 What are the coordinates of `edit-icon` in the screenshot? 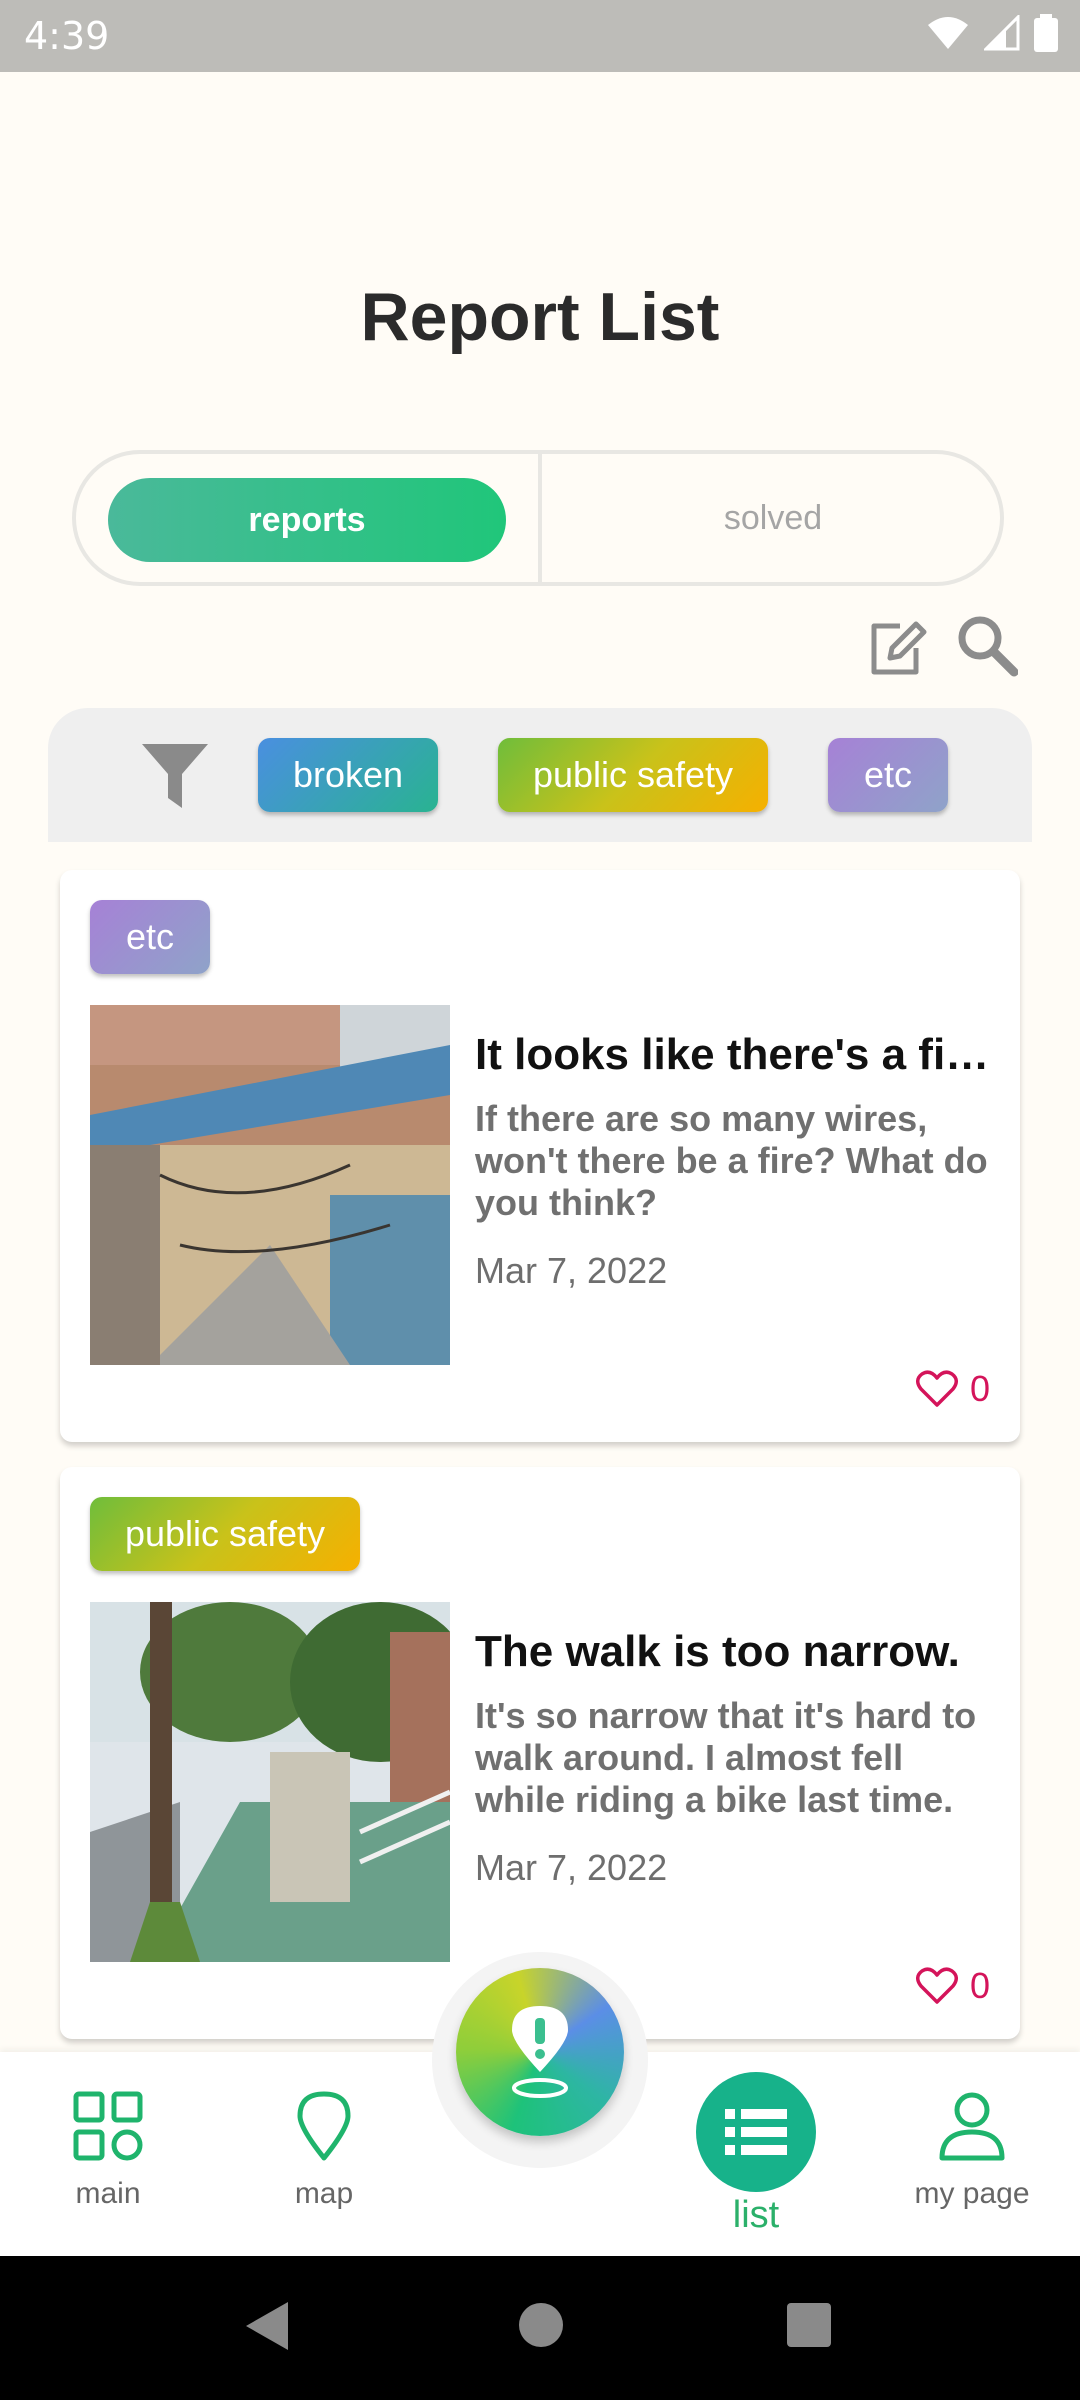 It's located at (897, 649).